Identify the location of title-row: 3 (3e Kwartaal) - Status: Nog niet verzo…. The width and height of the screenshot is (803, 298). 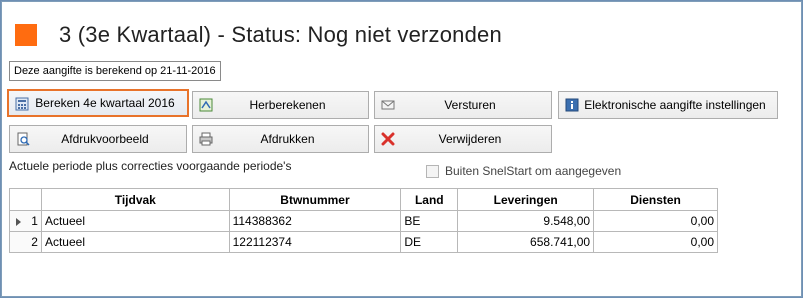
(258, 35).